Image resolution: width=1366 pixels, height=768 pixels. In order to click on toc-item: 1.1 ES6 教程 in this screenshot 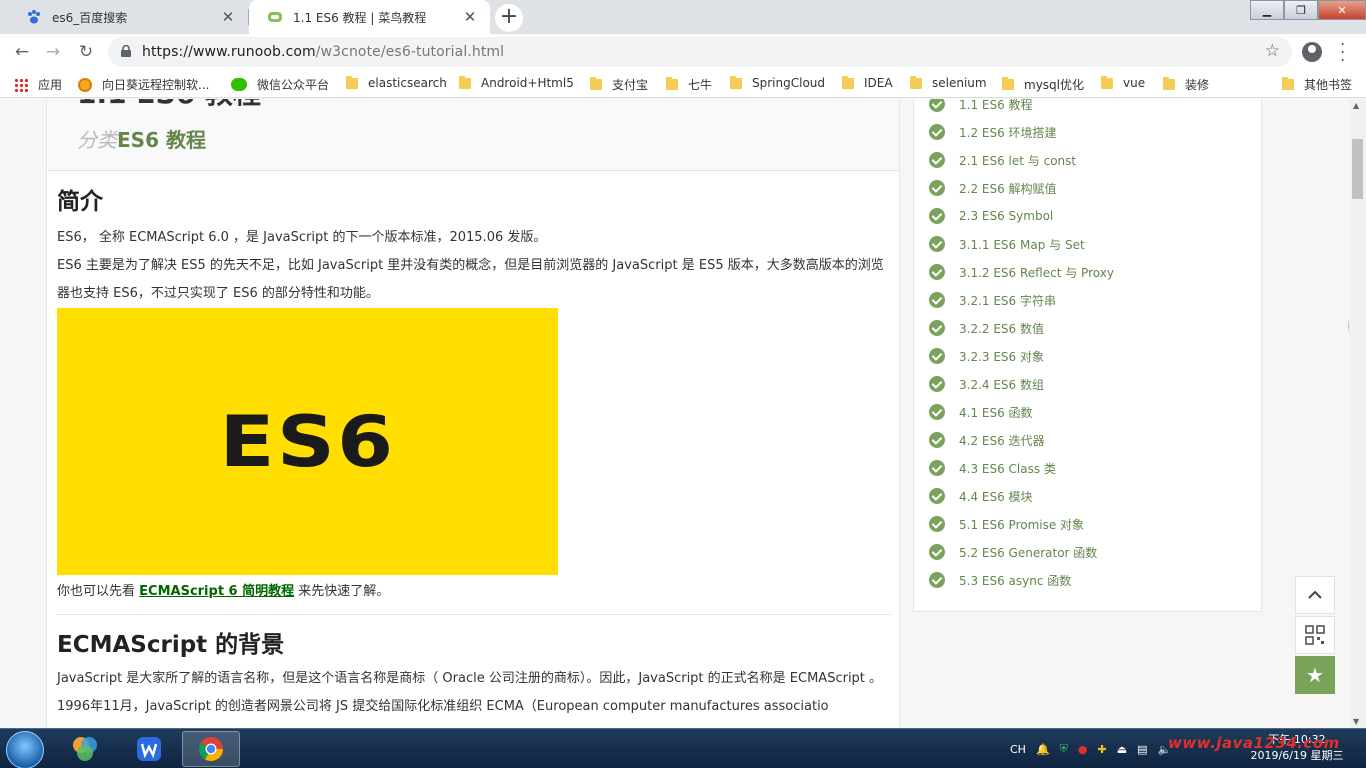, I will do `click(981, 106)`.